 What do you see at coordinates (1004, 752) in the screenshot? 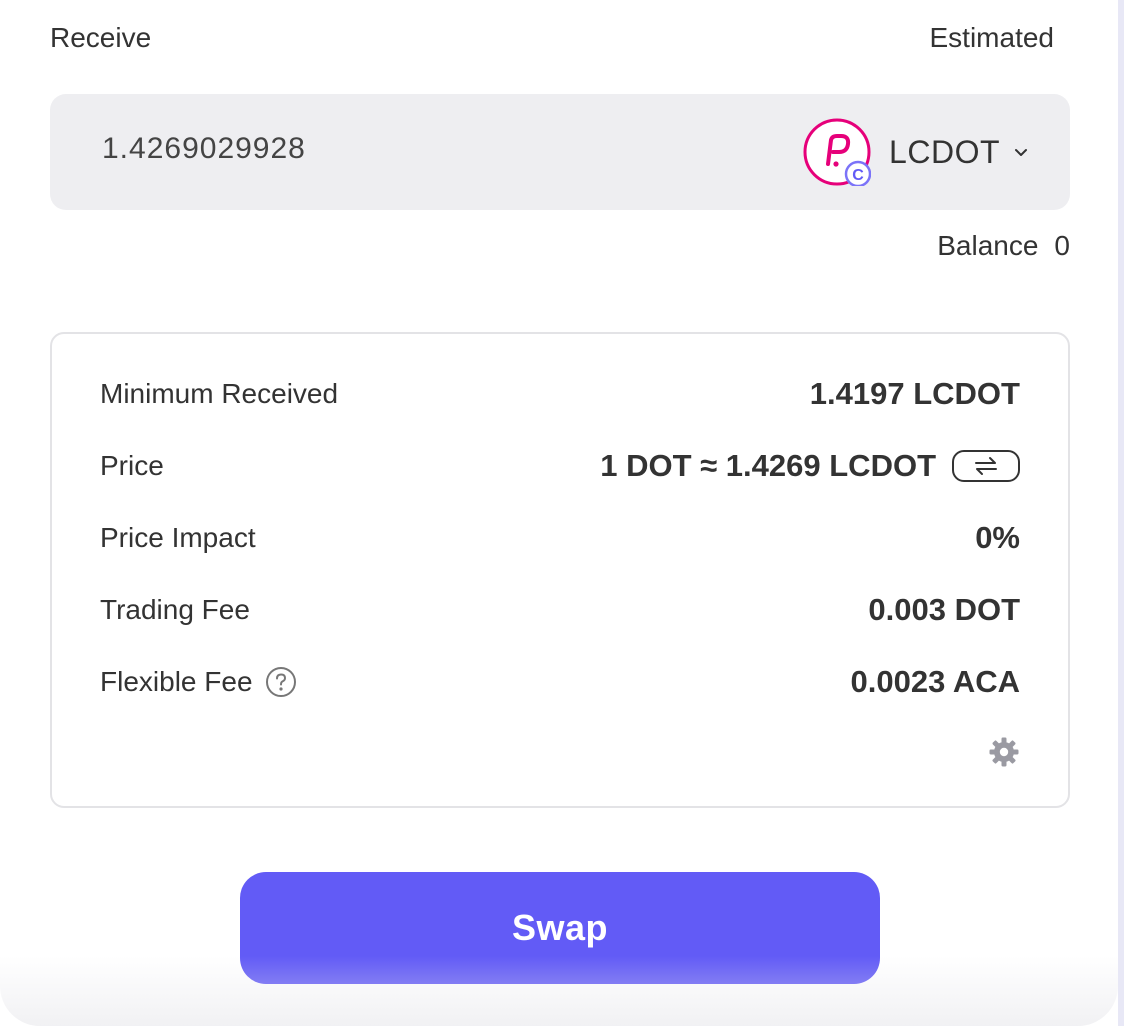
I see `gear-icon` at bounding box center [1004, 752].